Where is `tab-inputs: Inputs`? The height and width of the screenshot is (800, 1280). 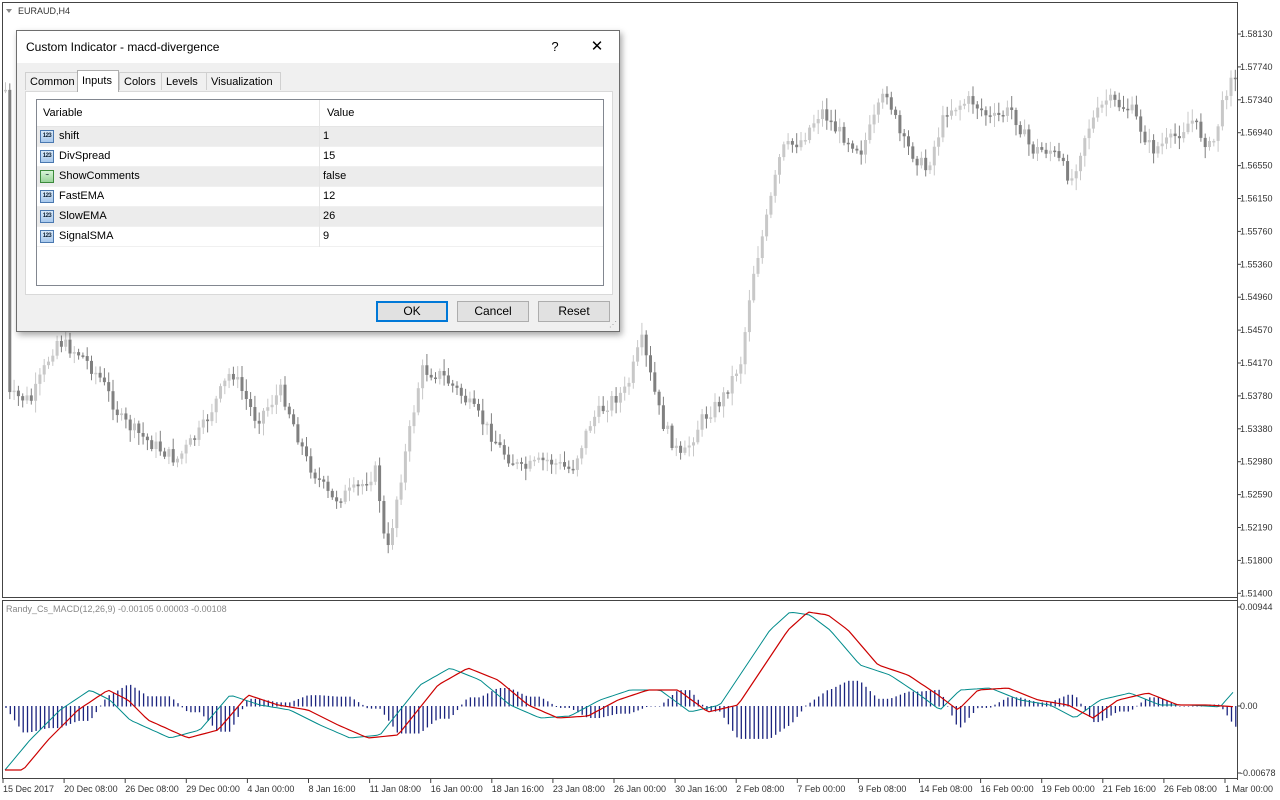 tab-inputs: Inputs is located at coordinates (98, 81).